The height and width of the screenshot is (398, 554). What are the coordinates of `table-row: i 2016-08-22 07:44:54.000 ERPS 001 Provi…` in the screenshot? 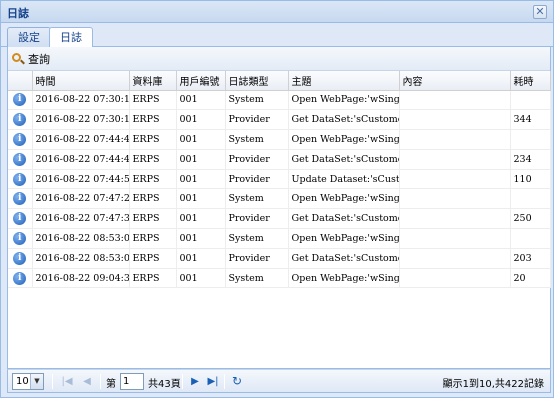 It's located at (279, 179).